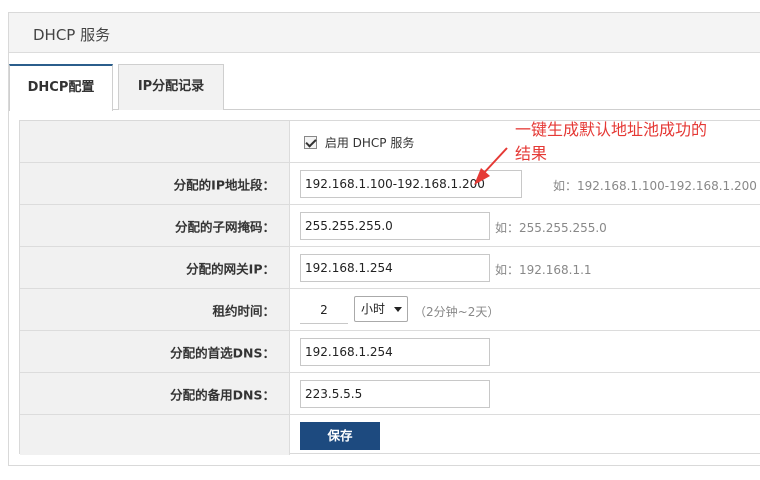  I want to click on tab-ip-allocation-records: IP分配记录, so click(171, 87).